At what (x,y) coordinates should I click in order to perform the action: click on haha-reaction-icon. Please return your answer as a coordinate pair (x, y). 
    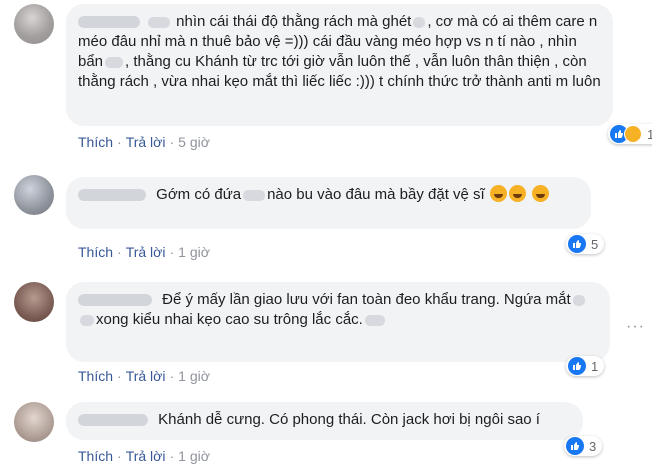
    Looking at the image, I should click on (633, 134).